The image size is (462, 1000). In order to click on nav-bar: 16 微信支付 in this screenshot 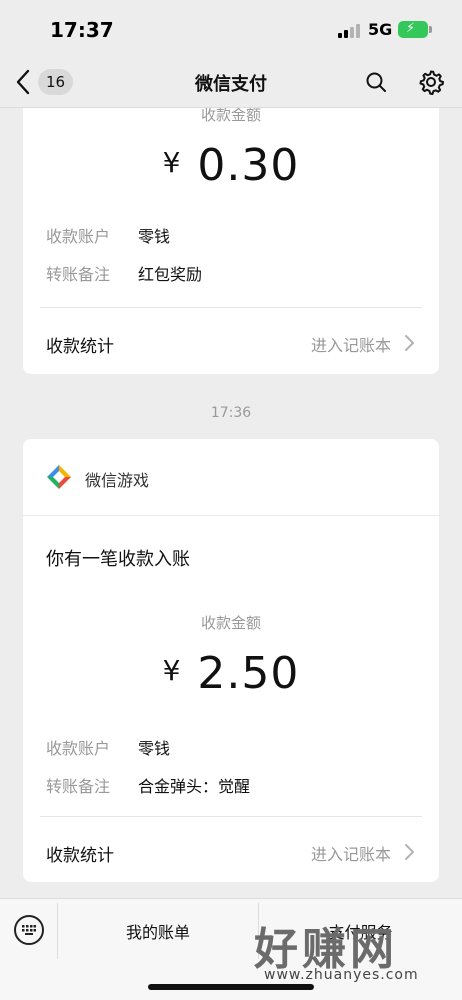, I will do `click(231, 82)`.